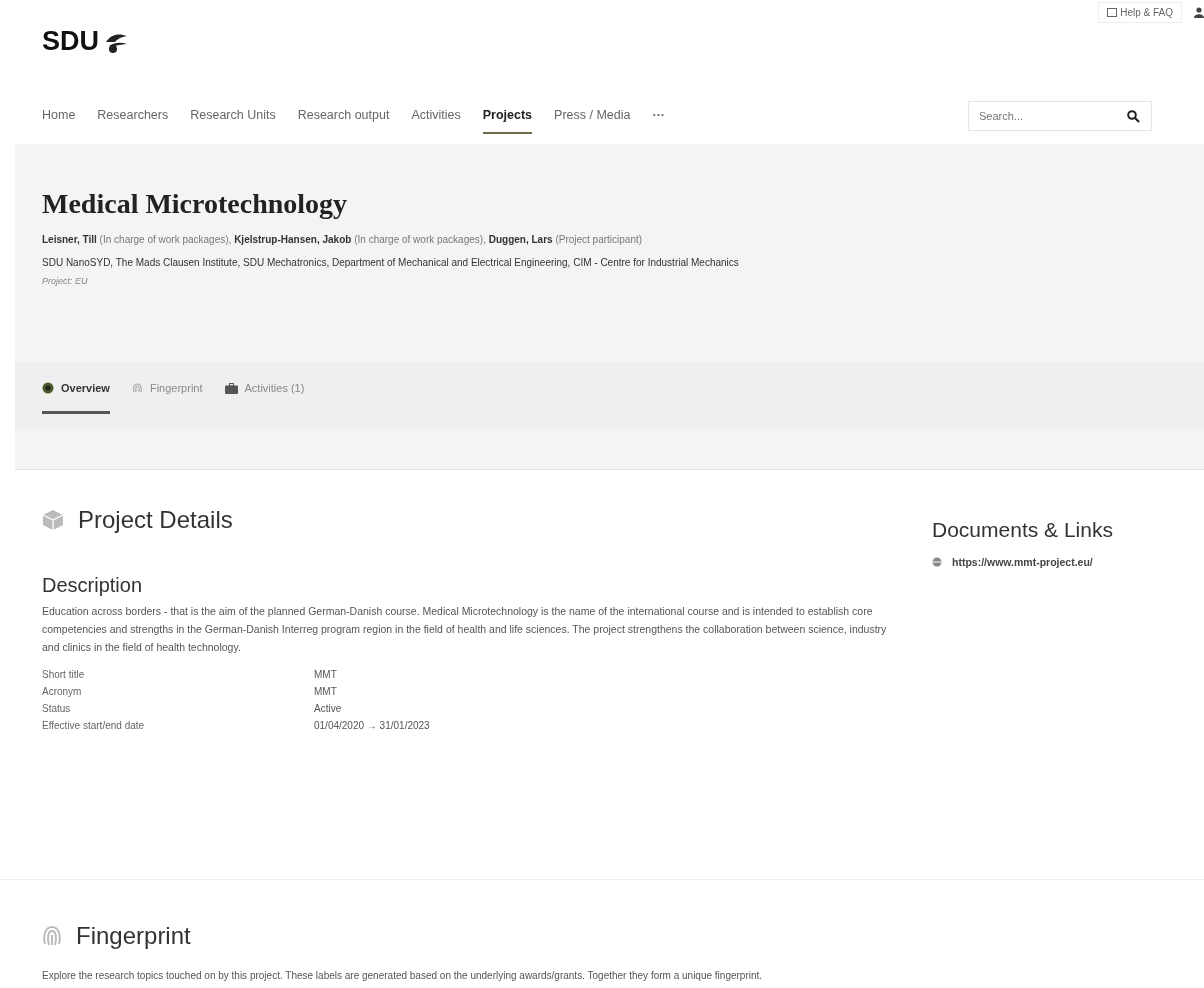 This screenshot has height=988, width=1204. I want to click on sdu-logo: SDU, so click(85, 41).